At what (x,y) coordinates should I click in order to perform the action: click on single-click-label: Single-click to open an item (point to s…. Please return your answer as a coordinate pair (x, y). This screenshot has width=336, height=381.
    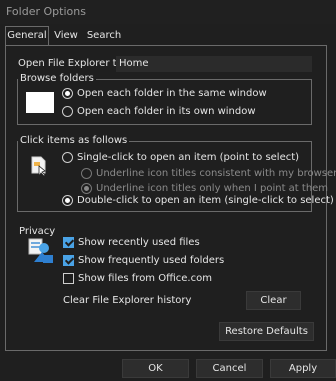
    Looking at the image, I should click on (188, 157).